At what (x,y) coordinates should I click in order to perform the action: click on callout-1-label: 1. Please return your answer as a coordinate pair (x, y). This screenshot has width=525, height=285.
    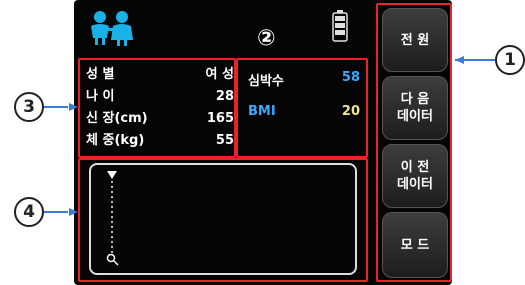
    Looking at the image, I should click on (510, 60).